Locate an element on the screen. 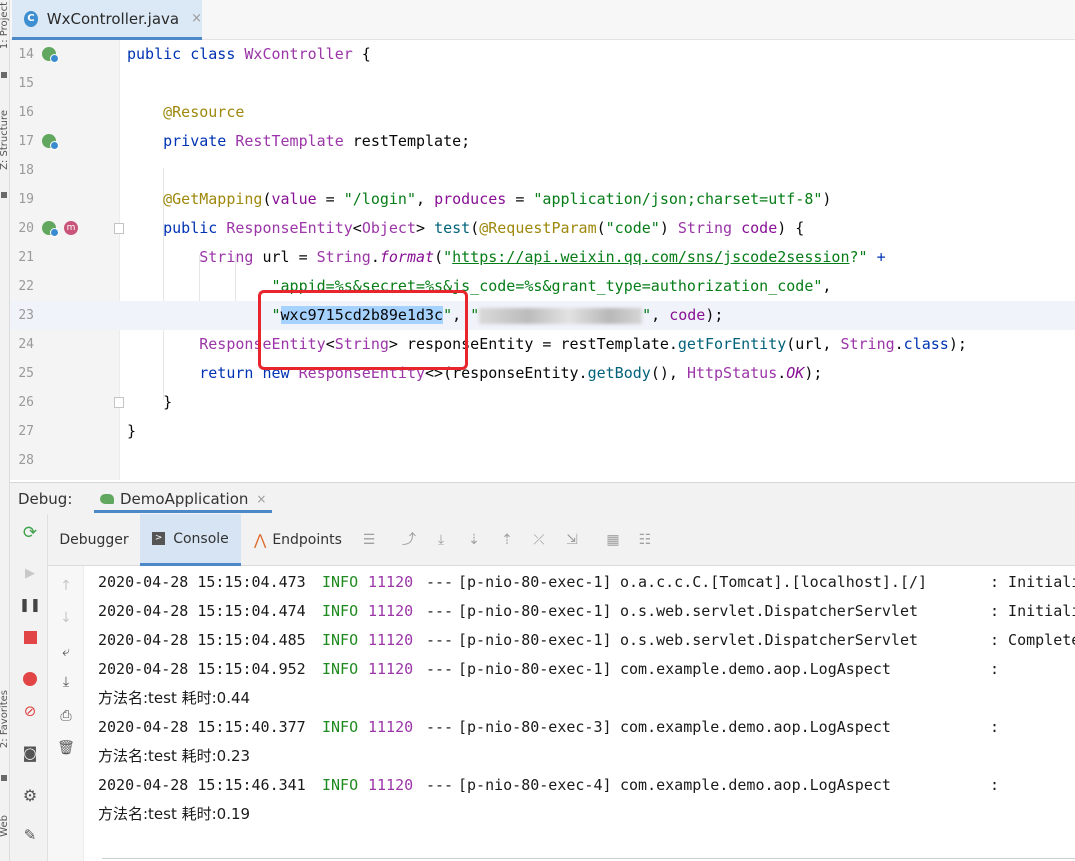 The height and width of the screenshot is (861, 1075). scroll-to-end-icon: ⤓ is located at coordinates (66, 682).